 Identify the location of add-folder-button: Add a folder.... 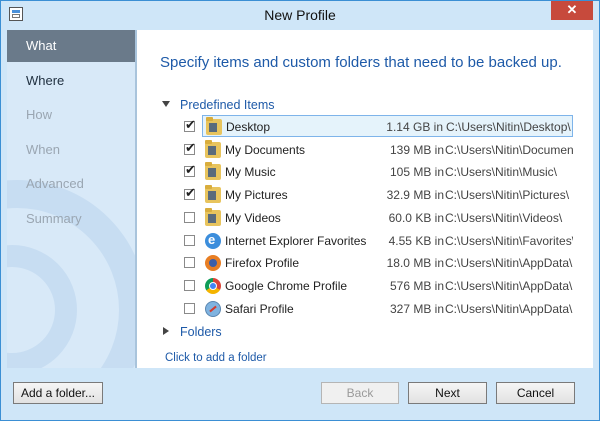
(58, 393).